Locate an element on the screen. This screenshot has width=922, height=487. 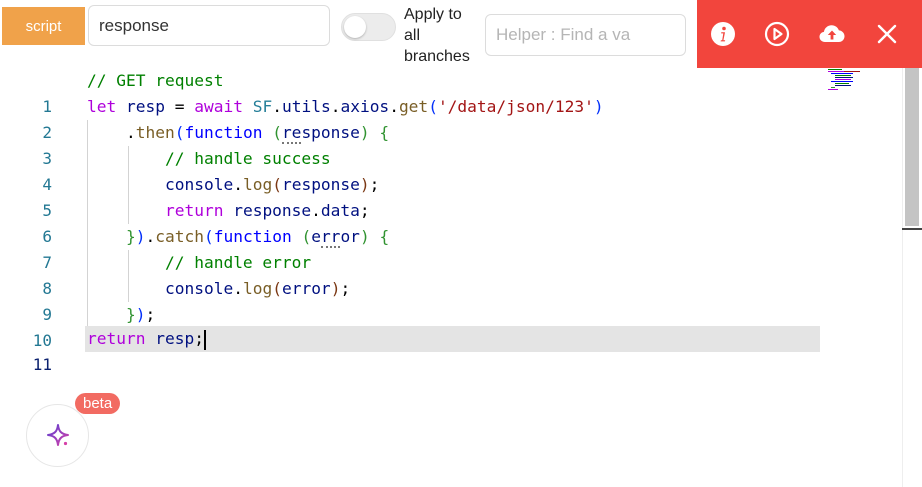
code-text: return resp; is located at coordinates (146, 339).